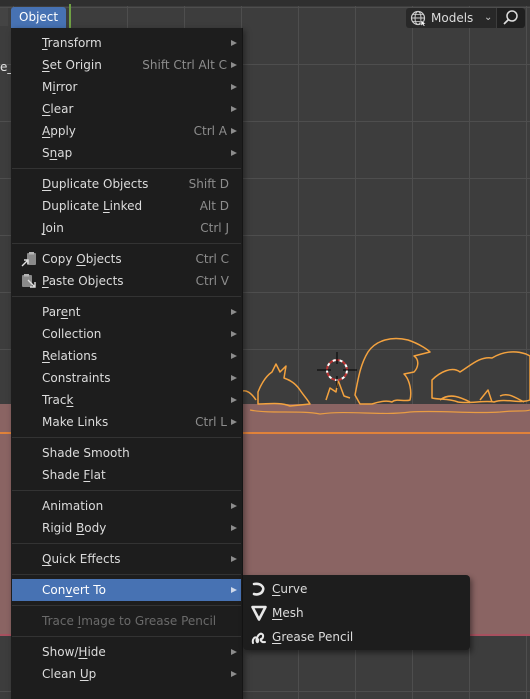 The image size is (530, 699). I want to click on menu-item-label: Snap, so click(57, 153).